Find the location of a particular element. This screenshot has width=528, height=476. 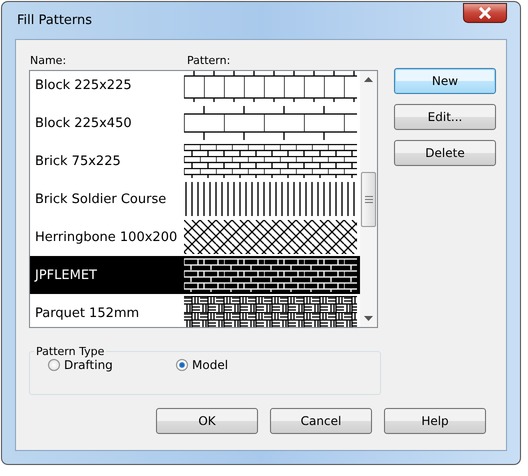

radio-option: Drafting is located at coordinates (112, 365).